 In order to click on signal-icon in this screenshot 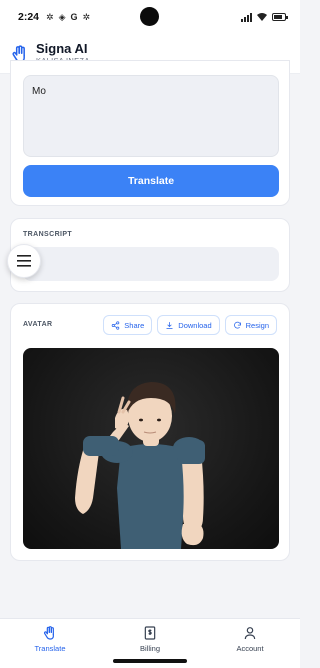, I will do `click(246, 17)`.